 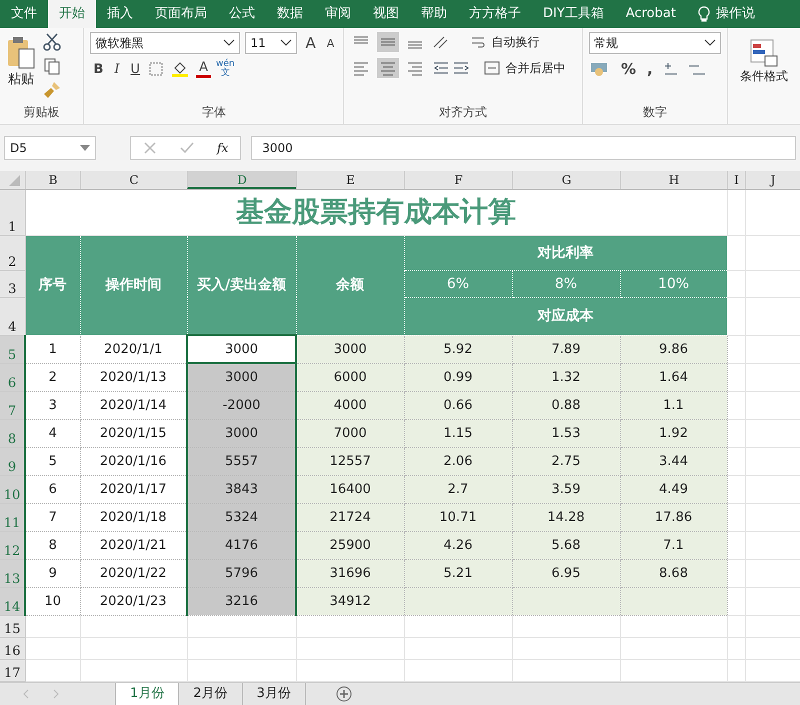 What do you see at coordinates (12, 377) in the screenshot?
I see `row-header: 6` at bounding box center [12, 377].